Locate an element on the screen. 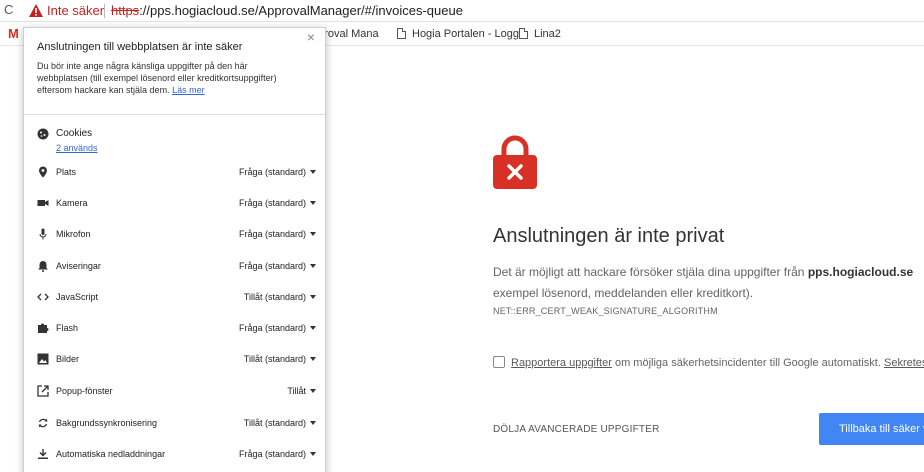 This screenshot has height=472, width=924. permission-row-camera: Kamera Fråga (standard) is located at coordinates (179, 203).